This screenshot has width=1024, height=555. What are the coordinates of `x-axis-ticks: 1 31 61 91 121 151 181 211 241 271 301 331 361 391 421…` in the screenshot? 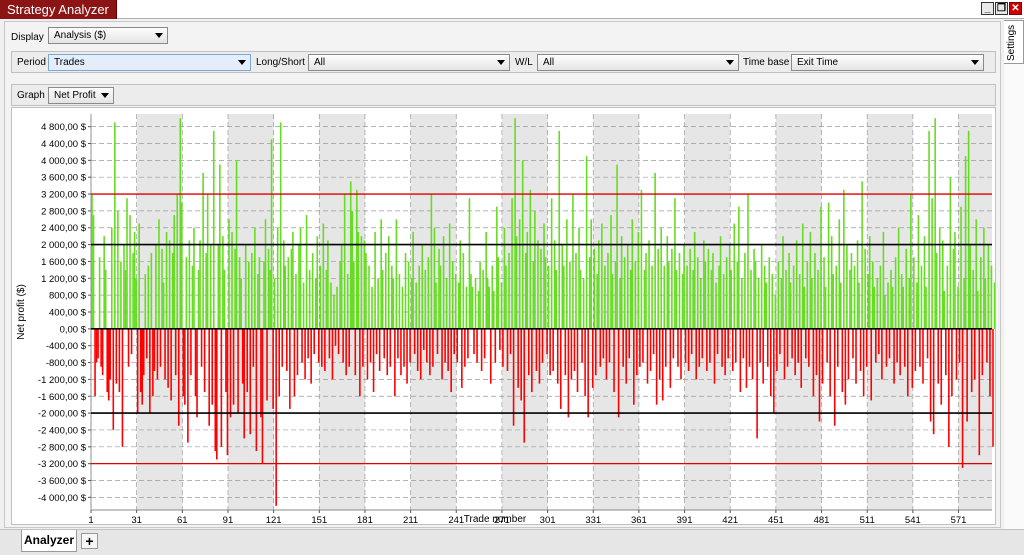 It's located at (527, 520).